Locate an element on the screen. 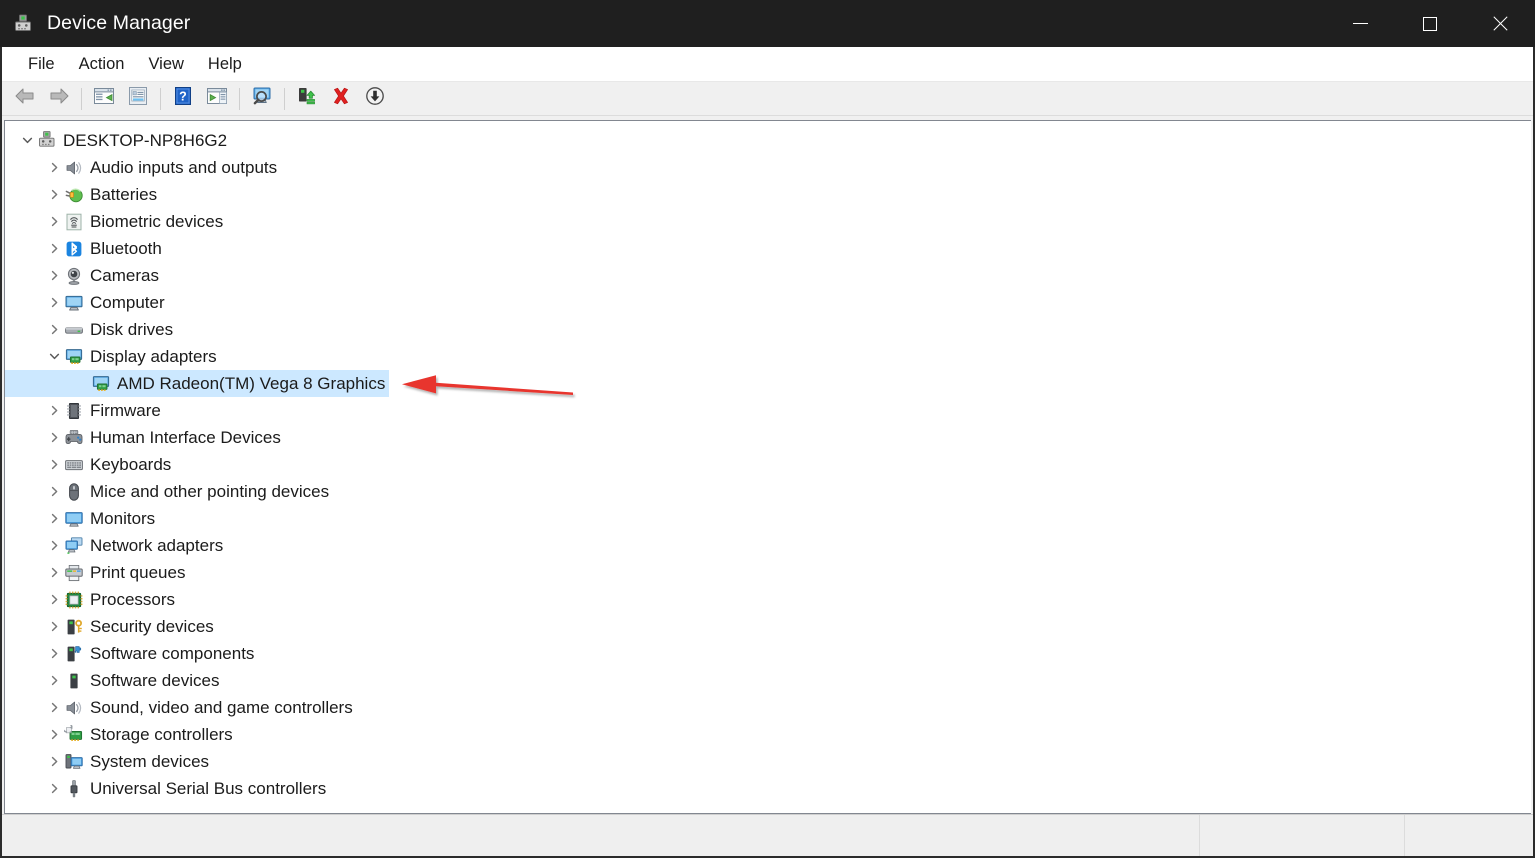 This screenshot has height=858, width=1535. tree-node-bluetooth: Bluetooth is located at coordinates (85, 248).